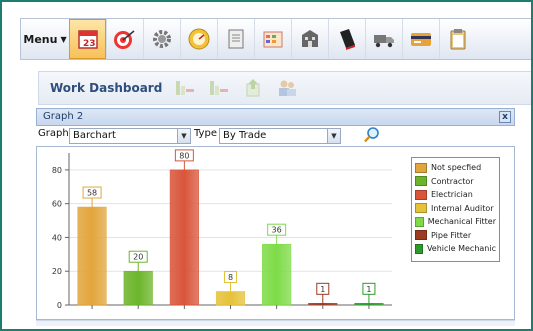 The image size is (533, 331). What do you see at coordinates (245, 135) in the screenshot?
I see `type-select-value: By Trade` at bounding box center [245, 135].